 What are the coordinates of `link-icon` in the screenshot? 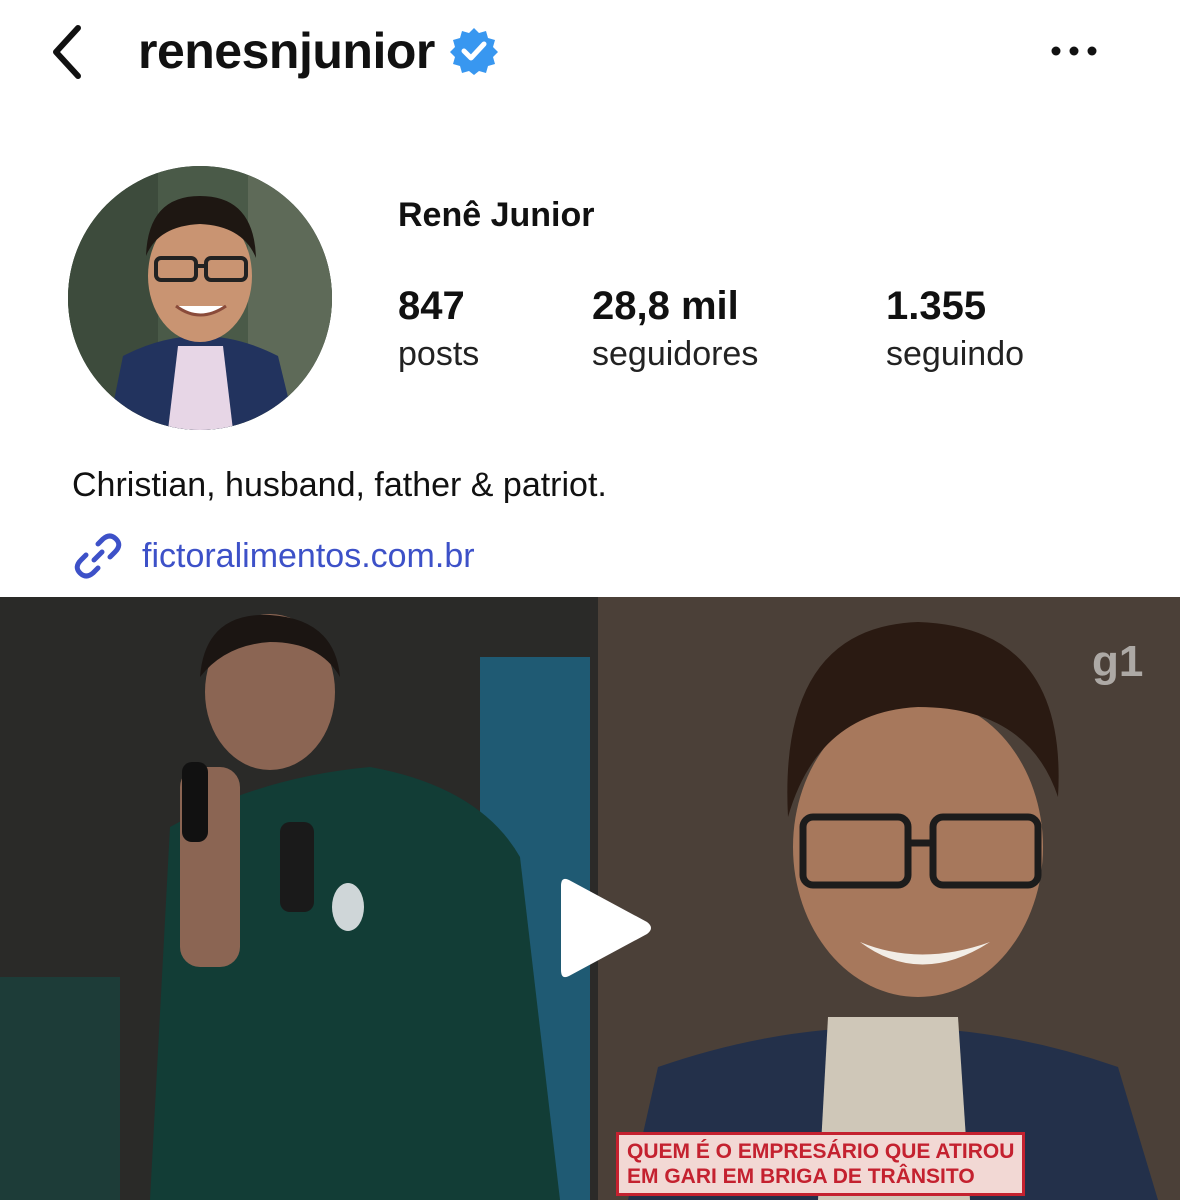 It's located at (98, 556).